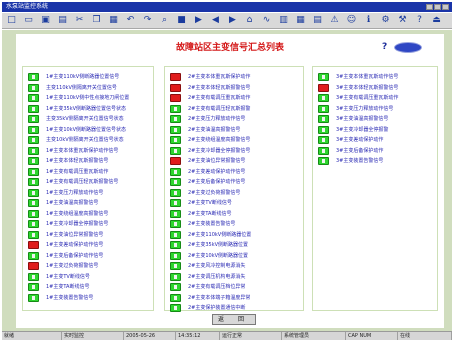 This screenshot has height=341, width=454. Describe the element at coordinates (90, 277) in the screenshot. I see `signal-row: 1#主变TV断线信号` at that location.